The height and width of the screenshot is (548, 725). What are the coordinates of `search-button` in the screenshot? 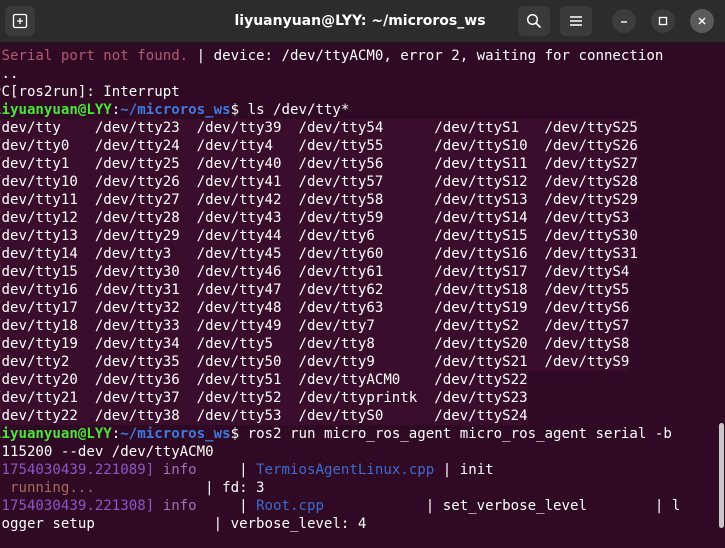 It's located at (534, 21).